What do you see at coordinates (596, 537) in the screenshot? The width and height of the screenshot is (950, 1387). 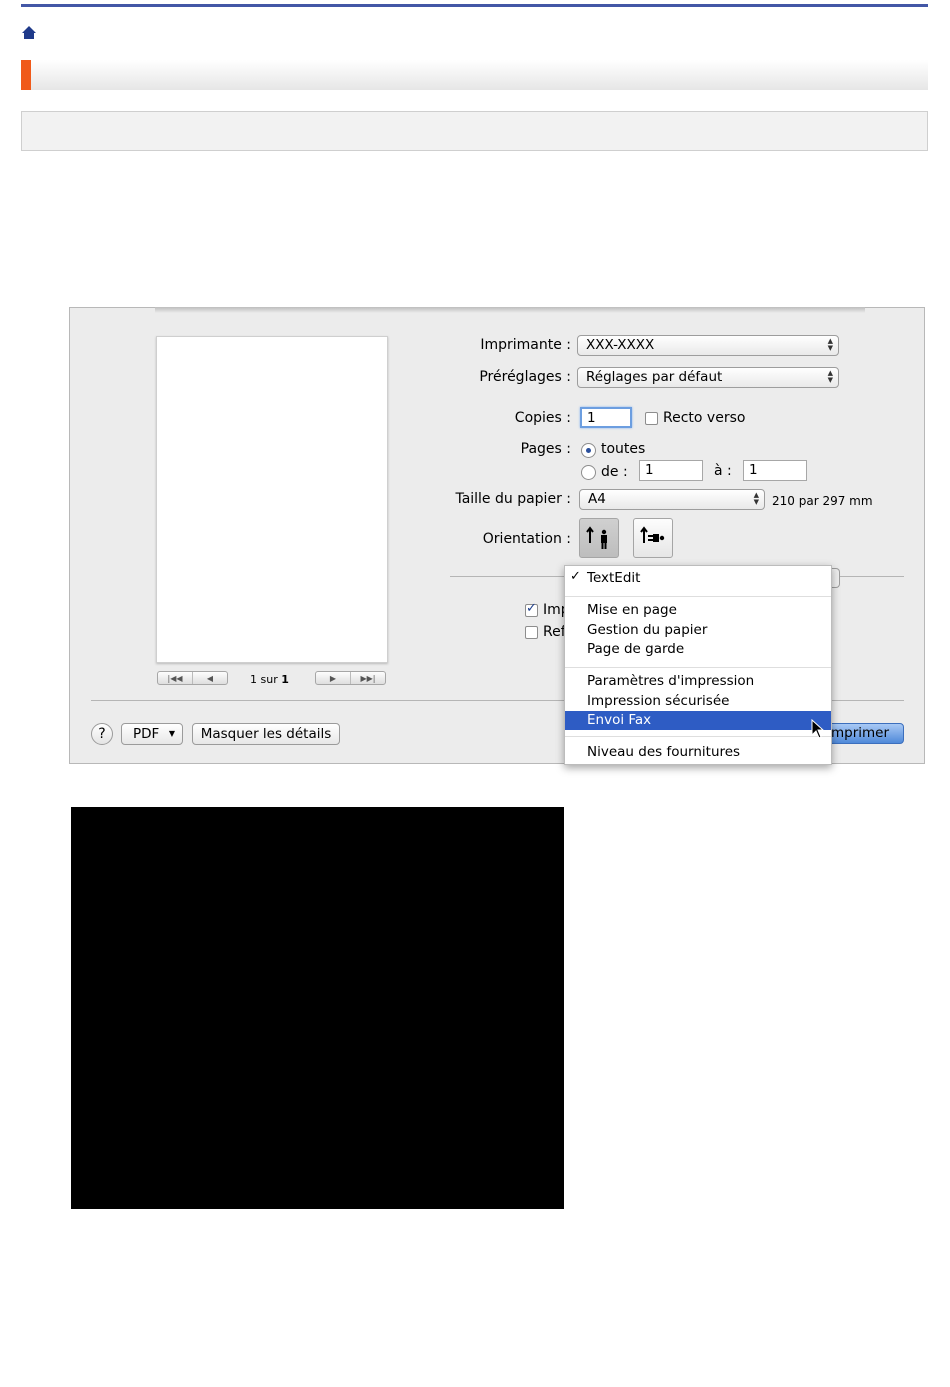 I see `portrait-orientation-icon` at bounding box center [596, 537].